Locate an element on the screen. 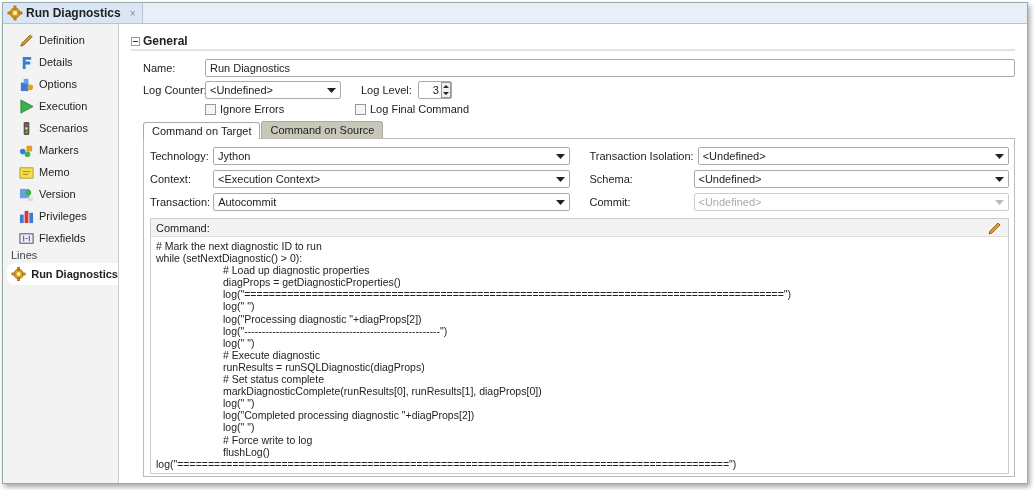 This screenshot has width=1034, height=490. section-label: Lines is located at coordinates (24, 256).